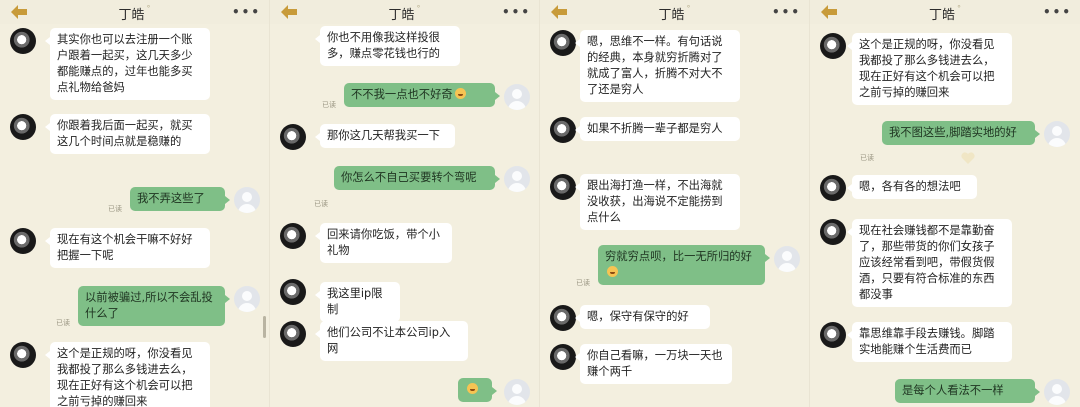  I want to click on message-bubble-outgoing: 是每个人看法不一样, so click(967, 391).